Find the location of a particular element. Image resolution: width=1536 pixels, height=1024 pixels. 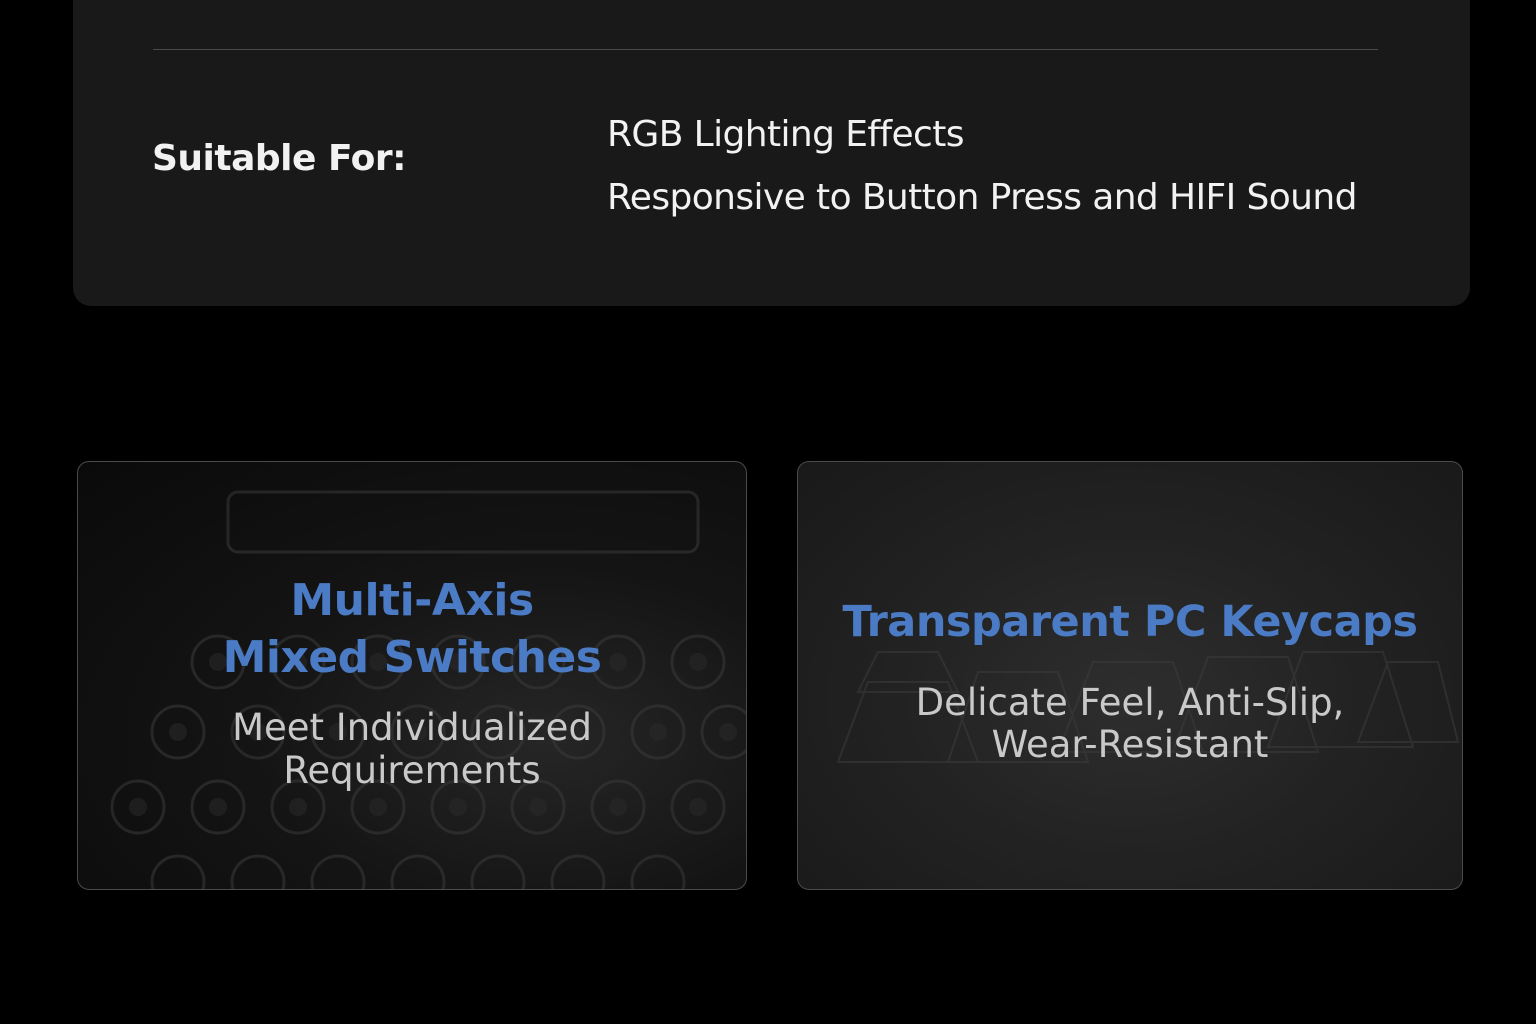

divider is located at coordinates (765, 49).